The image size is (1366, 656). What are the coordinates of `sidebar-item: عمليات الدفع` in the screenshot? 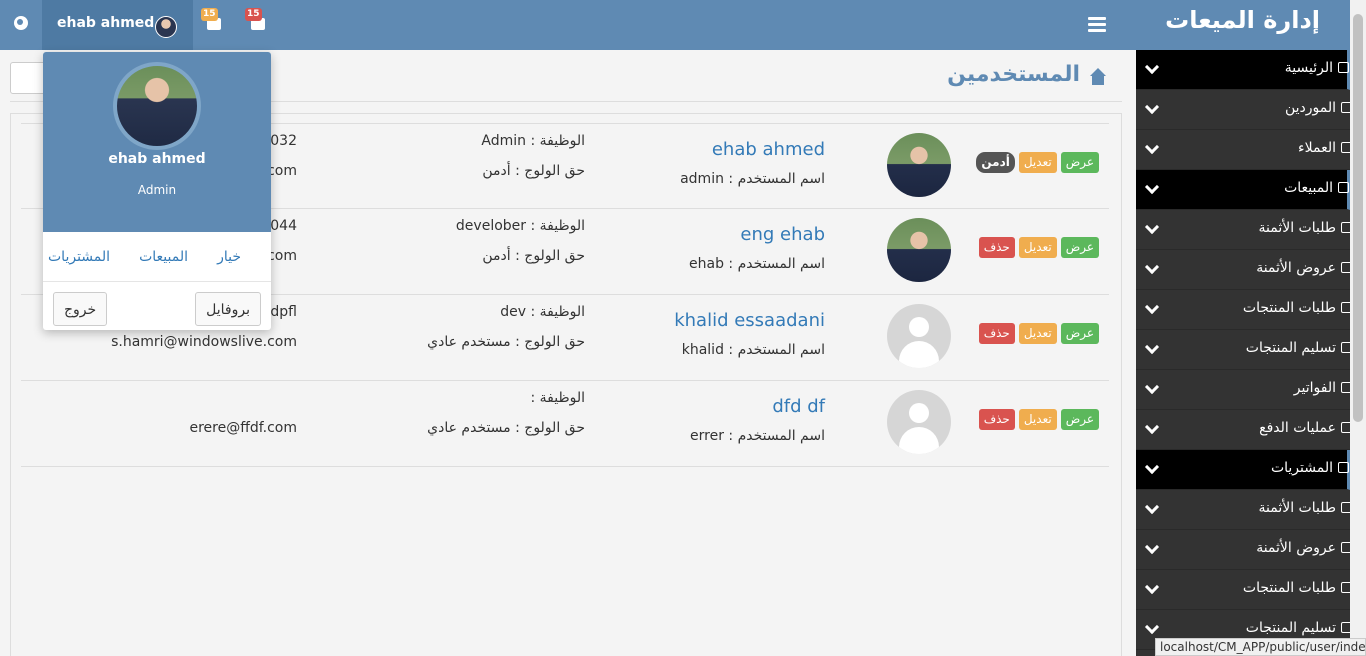 It's located at (1243, 430).